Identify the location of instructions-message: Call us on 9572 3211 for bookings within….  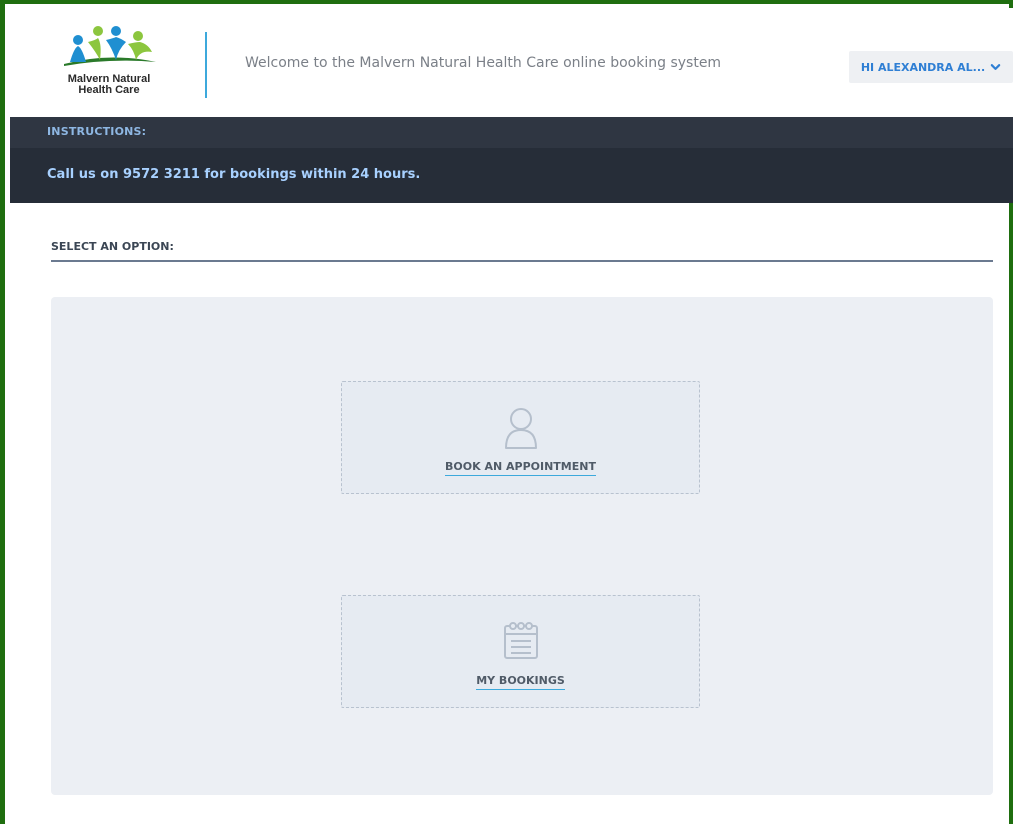
(234, 174).